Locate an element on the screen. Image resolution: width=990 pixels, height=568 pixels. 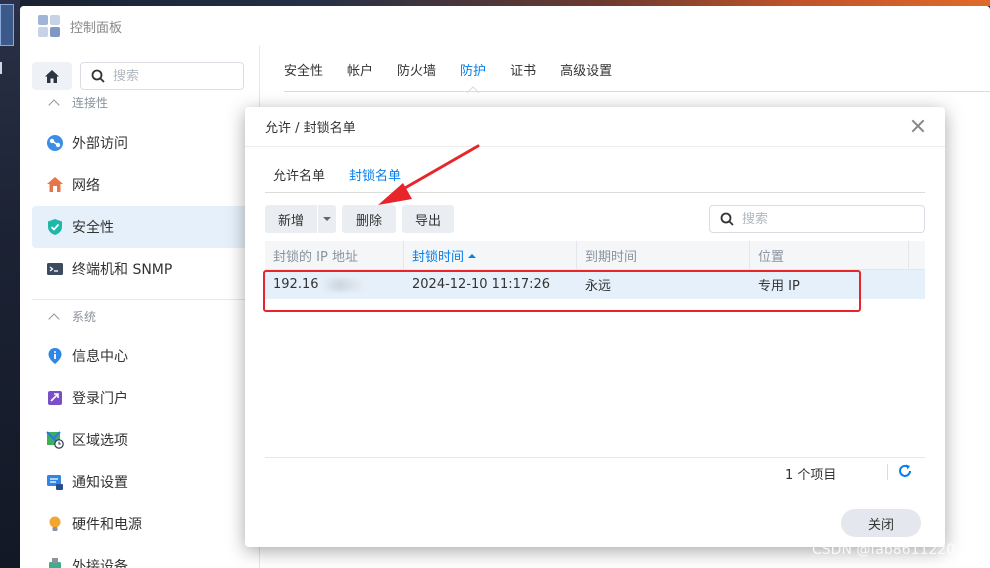
refresh-icon is located at coordinates (905, 471).